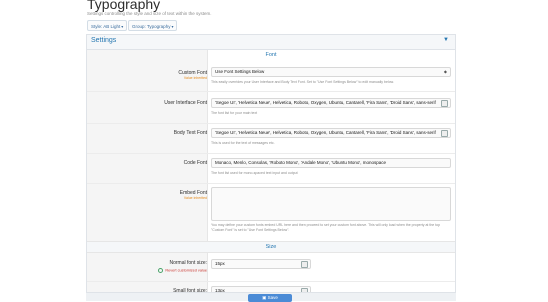 This screenshot has width=548, height=302. Describe the element at coordinates (186, 270) in the screenshot. I see `revert-label: Revert customized value` at that location.